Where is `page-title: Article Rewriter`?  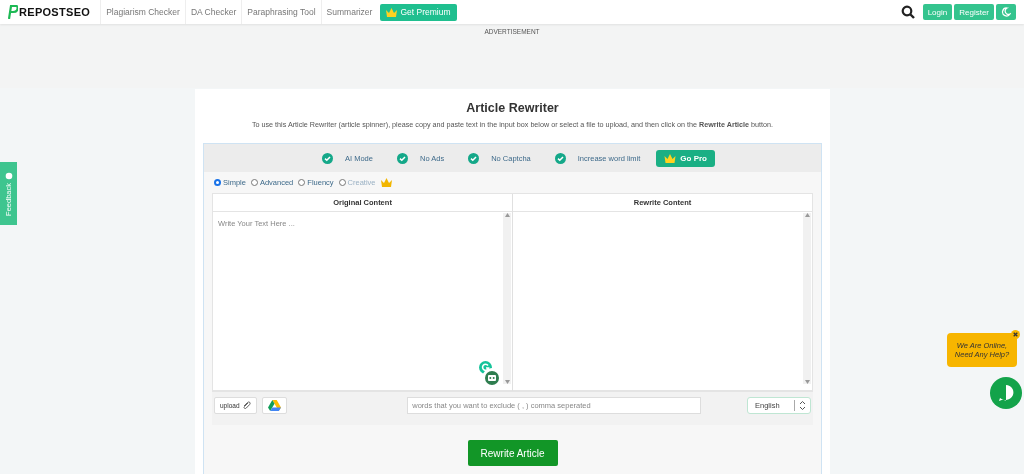 page-title: Article Rewriter is located at coordinates (512, 108).